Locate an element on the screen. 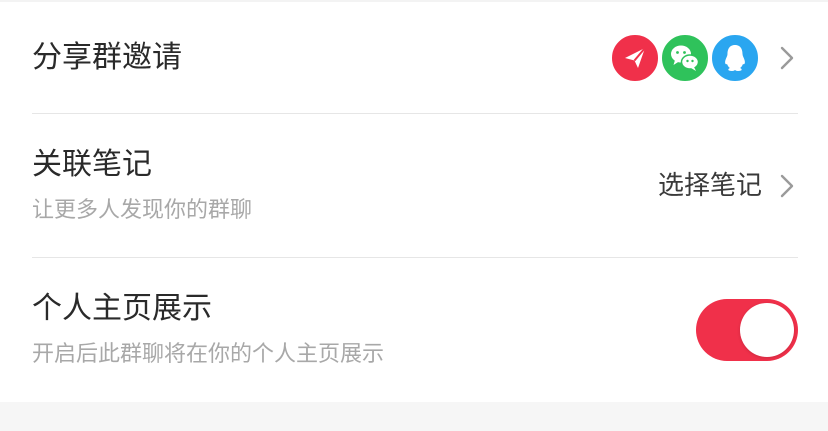 The width and height of the screenshot is (828, 431). paper-plane-icon is located at coordinates (635, 58).